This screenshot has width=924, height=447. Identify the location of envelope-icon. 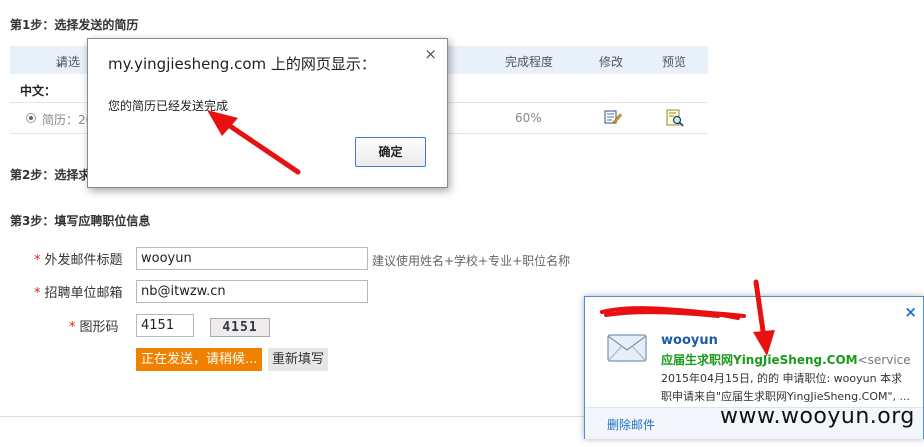
(627, 348).